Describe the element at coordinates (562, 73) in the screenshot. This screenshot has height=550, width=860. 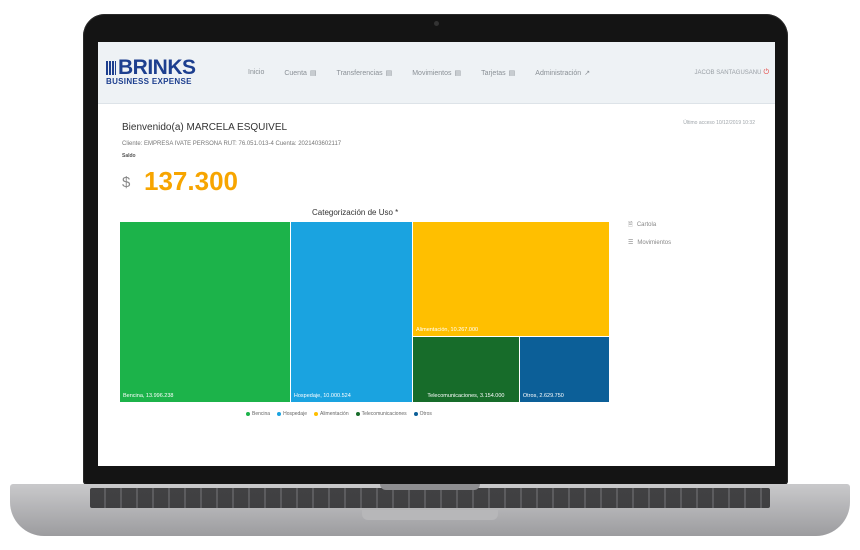
I see `nav-item-administracion: Administración ↗` at that location.